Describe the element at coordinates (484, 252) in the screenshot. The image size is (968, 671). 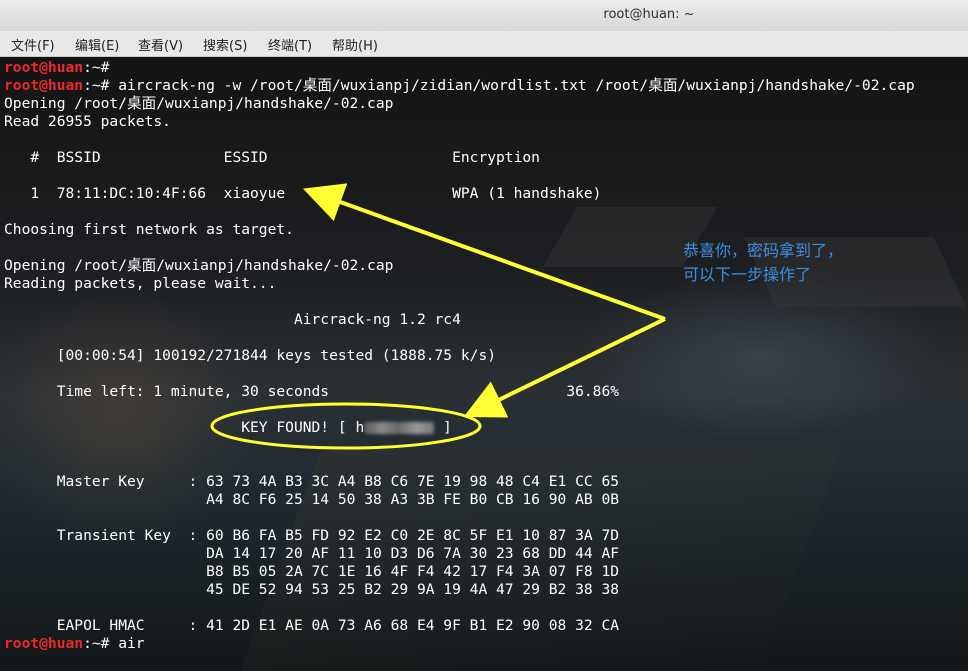
I see `arrow-to-essid` at that location.